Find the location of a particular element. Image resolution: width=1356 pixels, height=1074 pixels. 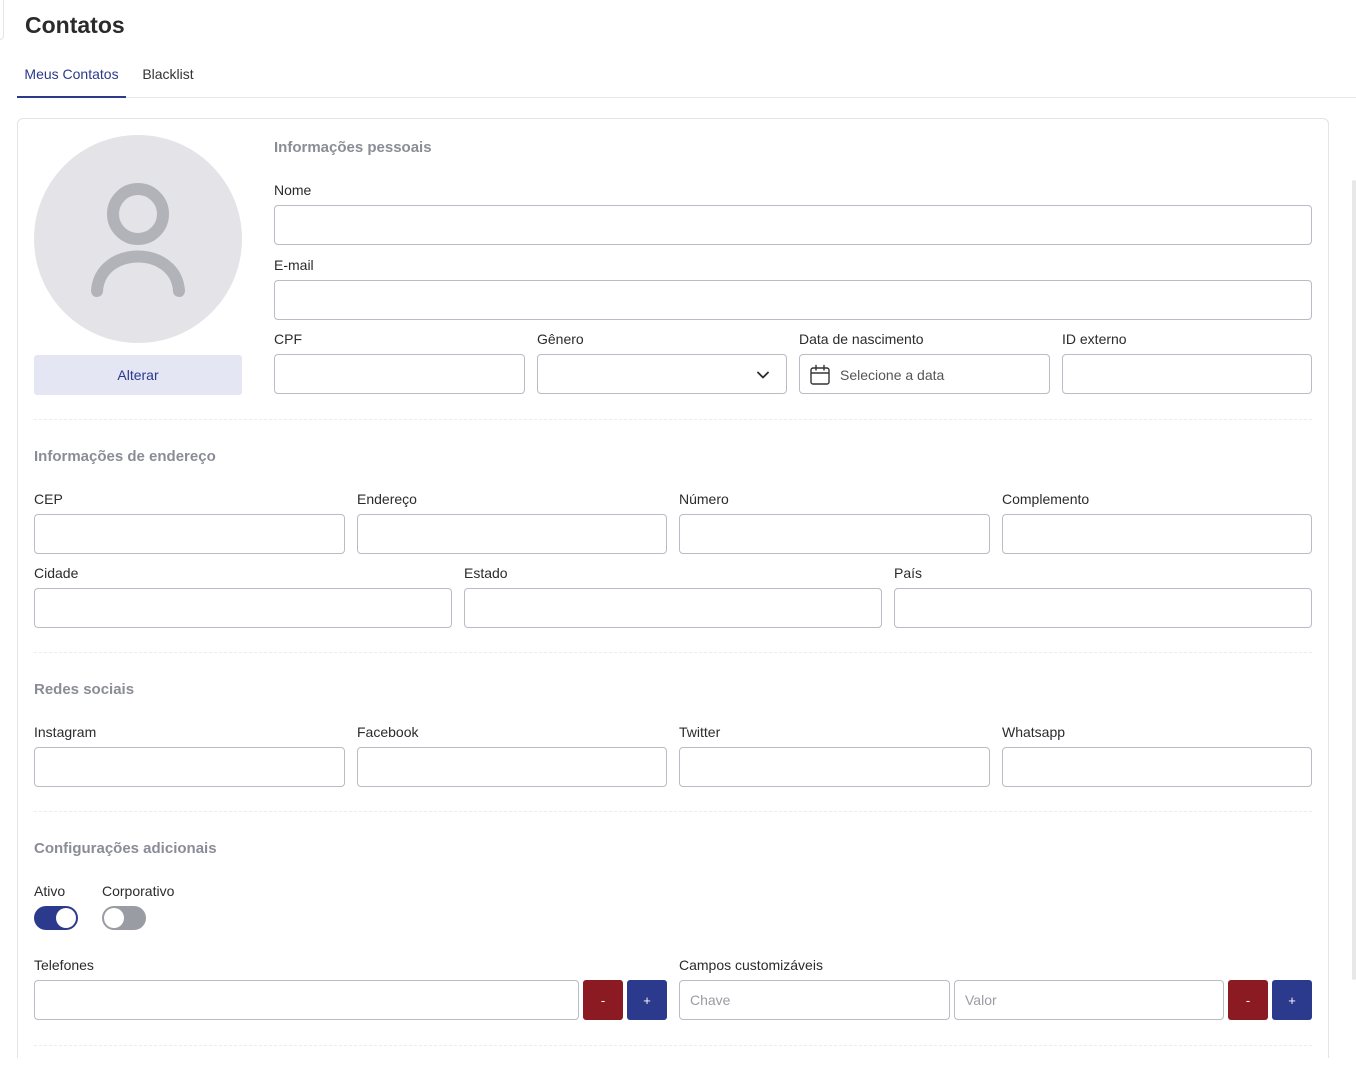

user-placeholder-icon is located at coordinates (138, 240).